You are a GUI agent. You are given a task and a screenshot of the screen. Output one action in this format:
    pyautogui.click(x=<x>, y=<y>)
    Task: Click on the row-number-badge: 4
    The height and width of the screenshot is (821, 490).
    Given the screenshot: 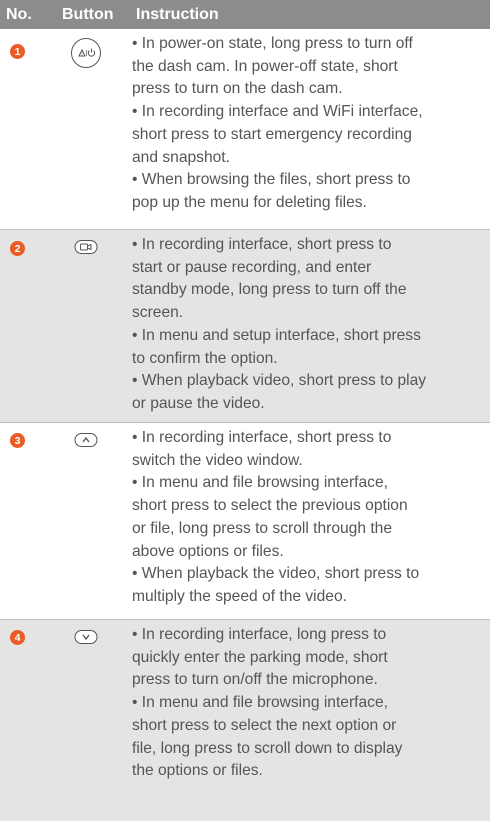 What is the action you would take?
    pyautogui.click(x=17, y=637)
    